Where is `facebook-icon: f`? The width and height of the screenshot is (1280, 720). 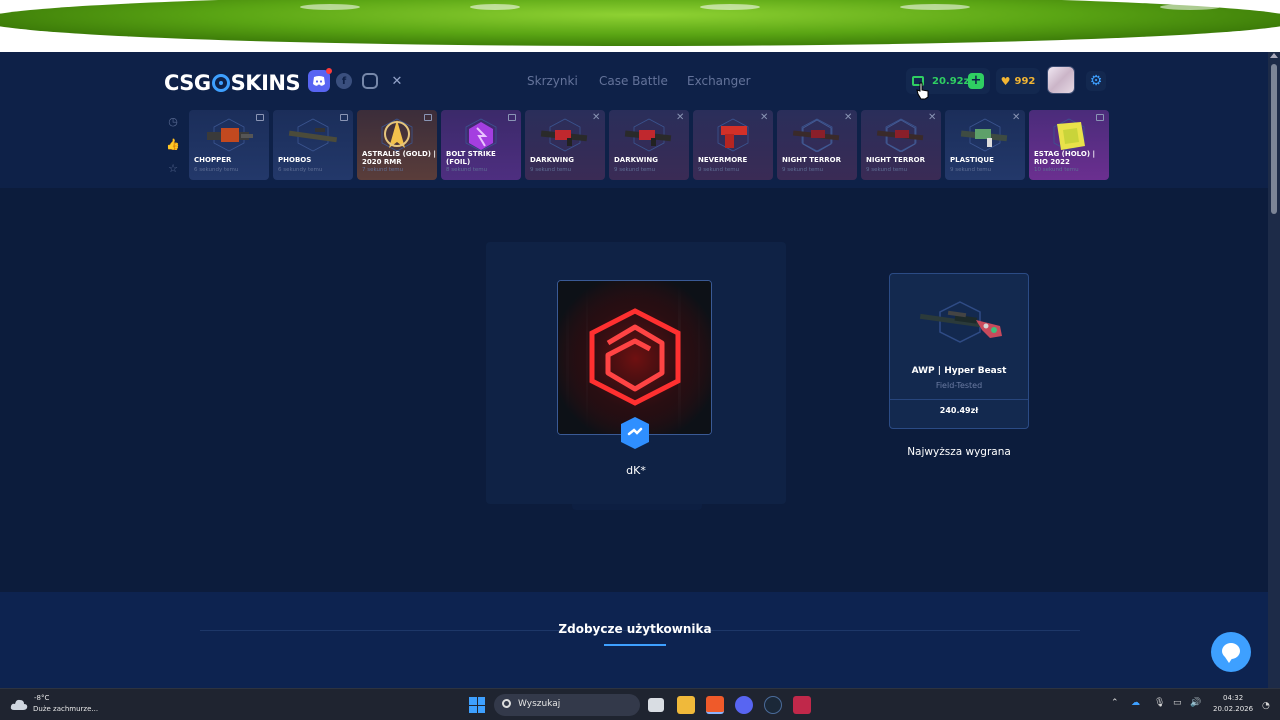 facebook-icon: f is located at coordinates (344, 81).